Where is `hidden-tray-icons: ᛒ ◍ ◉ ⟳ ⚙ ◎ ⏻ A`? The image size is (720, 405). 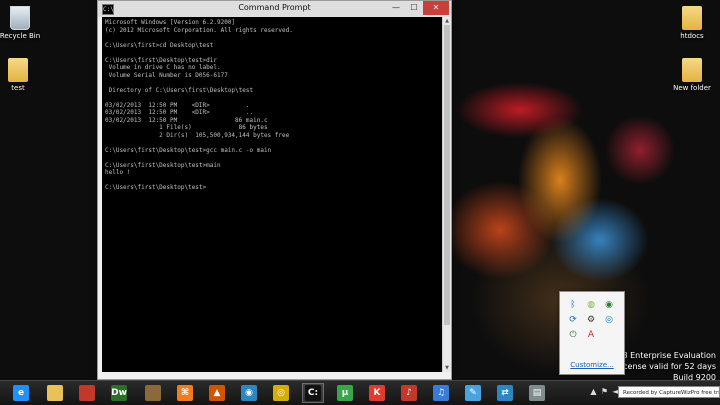
hidden-tray-icons: ᛒ ◍ ◉ ⟳ ⚙ ◎ ⏻ A is located at coordinates (593, 320).